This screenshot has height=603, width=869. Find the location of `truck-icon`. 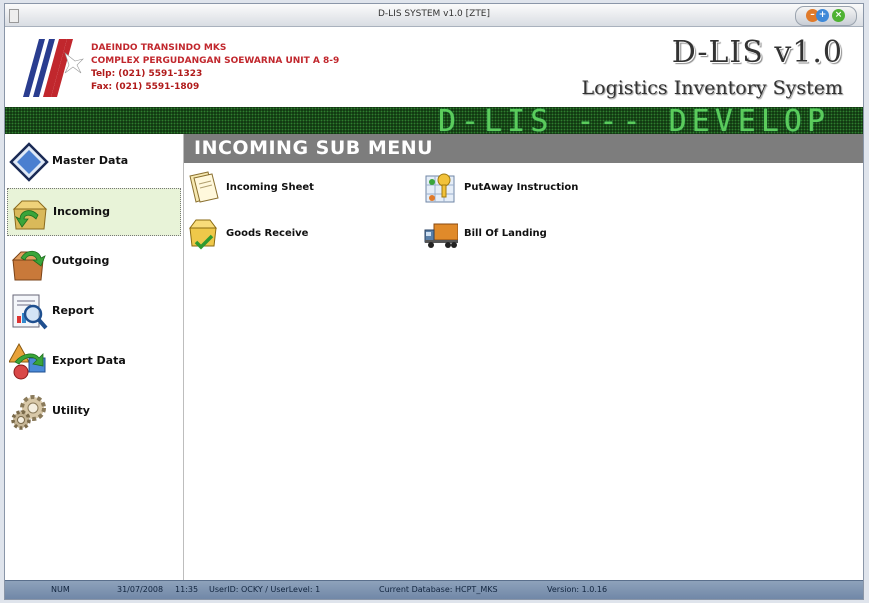

truck-icon is located at coordinates (441, 235).